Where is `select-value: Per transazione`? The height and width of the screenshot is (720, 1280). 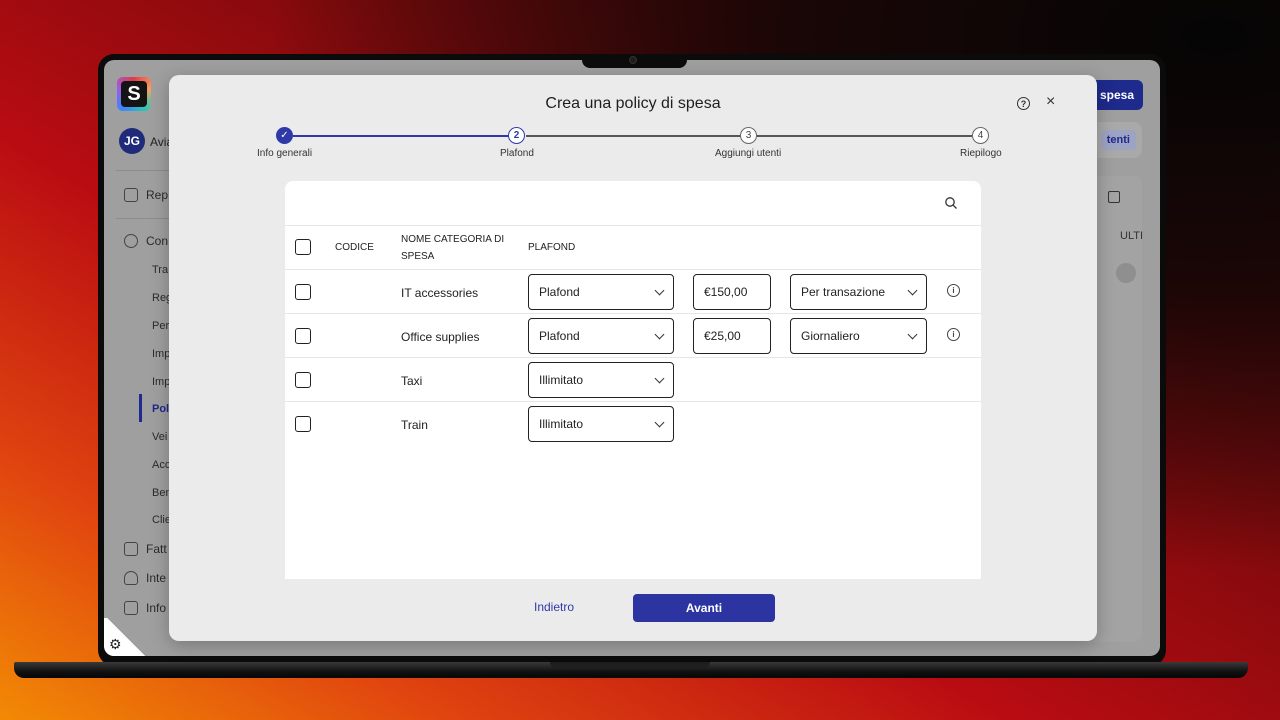
select-value: Per transazione is located at coordinates (843, 292).